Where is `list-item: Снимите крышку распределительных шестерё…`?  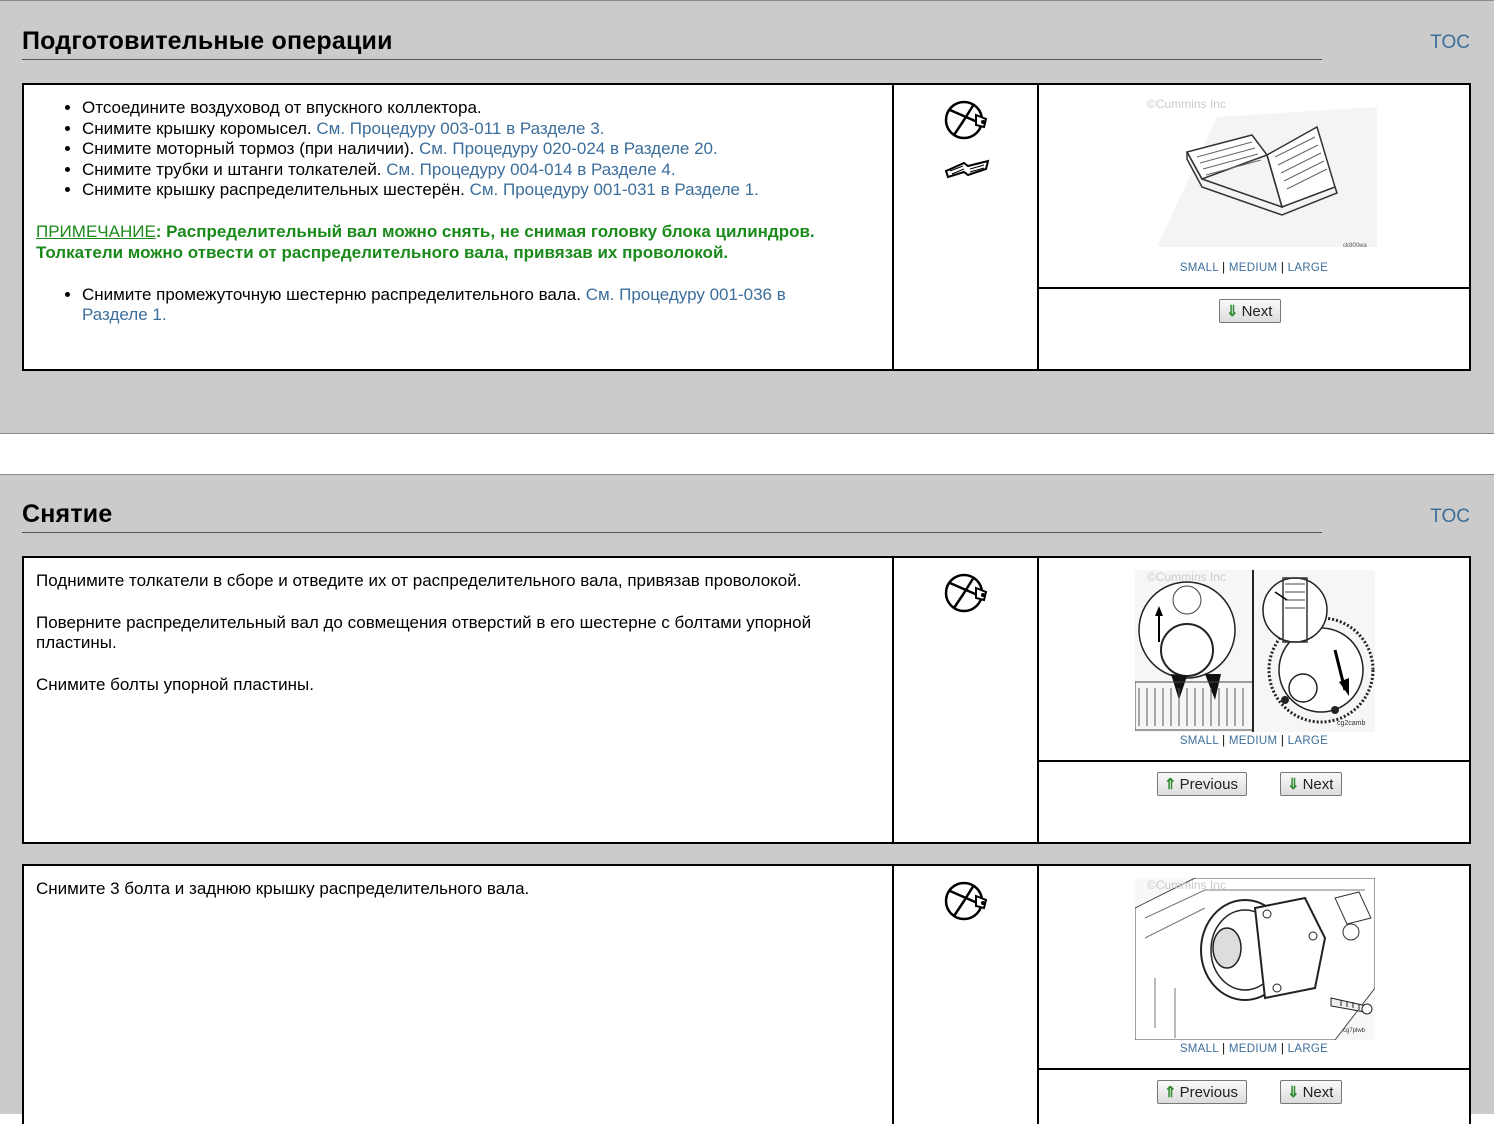 list-item: Снимите крышку распределительных шестерё… is located at coordinates (487, 190).